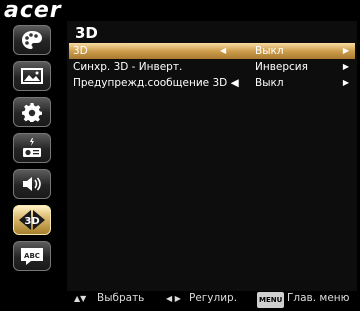  I want to click on menu-key-icon: MENU, so click(271, 300).